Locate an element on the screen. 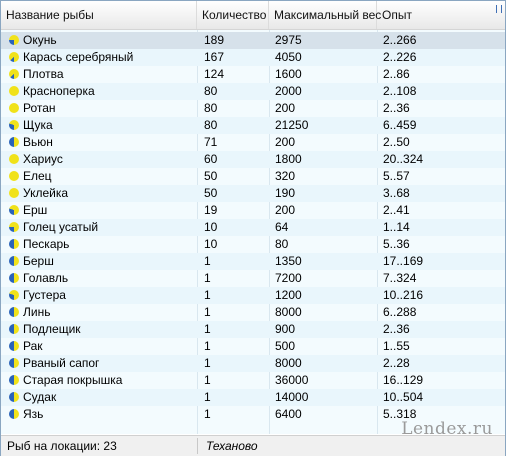 This screenshot has width=506, height=456. table-row: Старая покрышка 1 36000 16..129 is located at coordinates (253, 380).